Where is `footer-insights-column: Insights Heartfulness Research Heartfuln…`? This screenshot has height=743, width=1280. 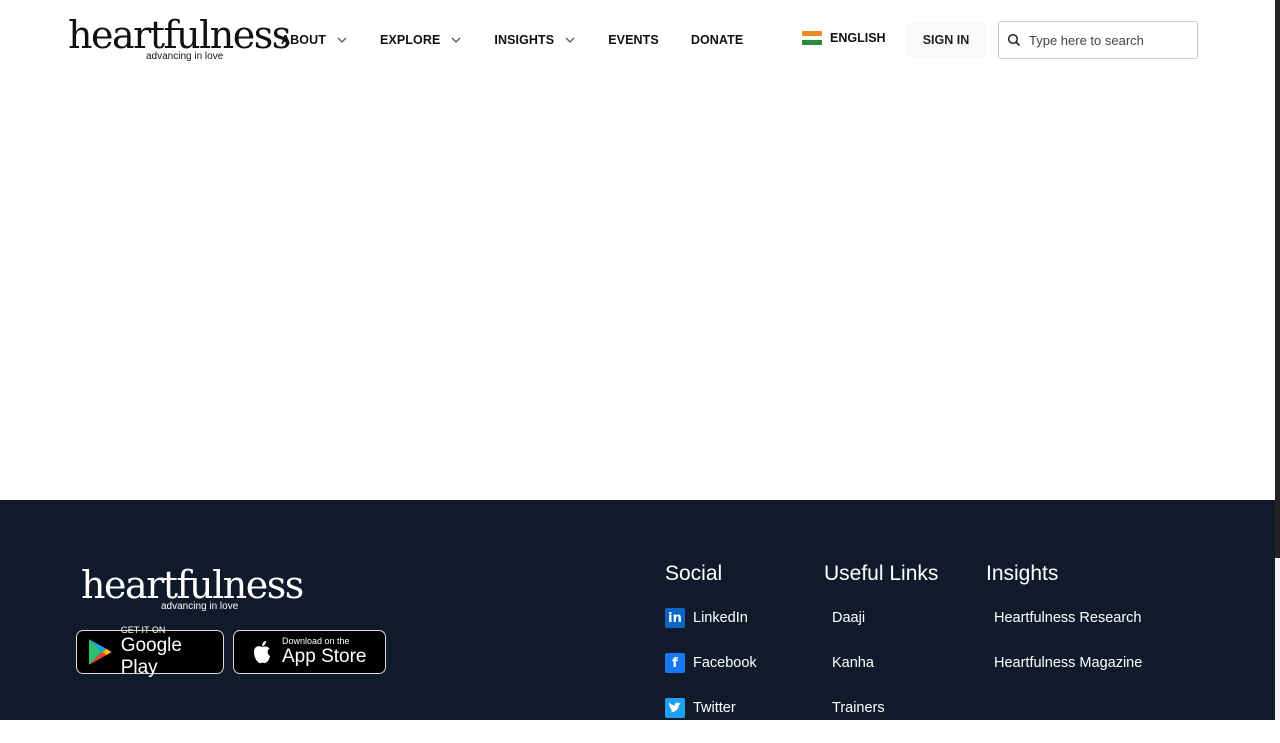 footer-insights-column: Insights Heartfulness Research Heartfuln… is located at coordinates (1064, 630).